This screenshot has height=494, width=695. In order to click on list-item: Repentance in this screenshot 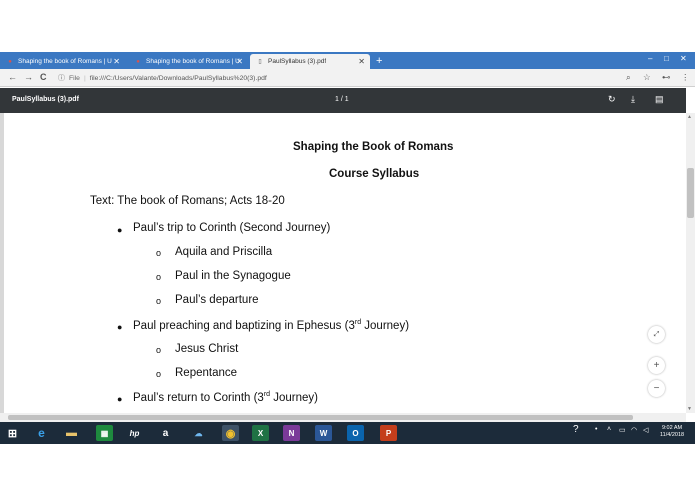, I will do `click(206, 373)`.